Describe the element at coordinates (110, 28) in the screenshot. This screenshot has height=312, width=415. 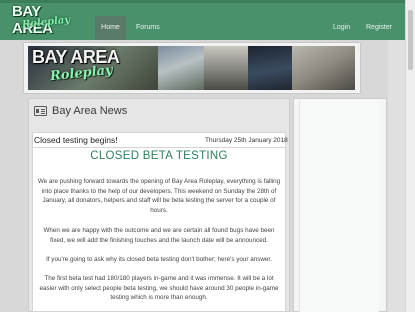
I see `nav-home: Home` at that location.